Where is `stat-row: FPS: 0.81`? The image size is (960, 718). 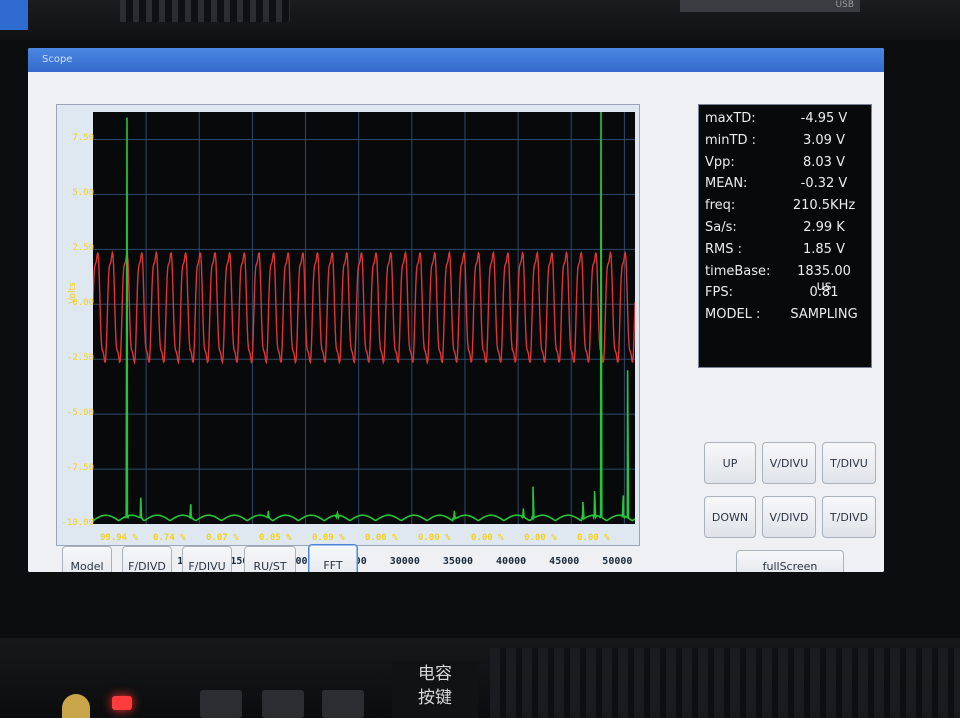 stat-row: FPS: 0.81 is located at coordinates (785, 295).